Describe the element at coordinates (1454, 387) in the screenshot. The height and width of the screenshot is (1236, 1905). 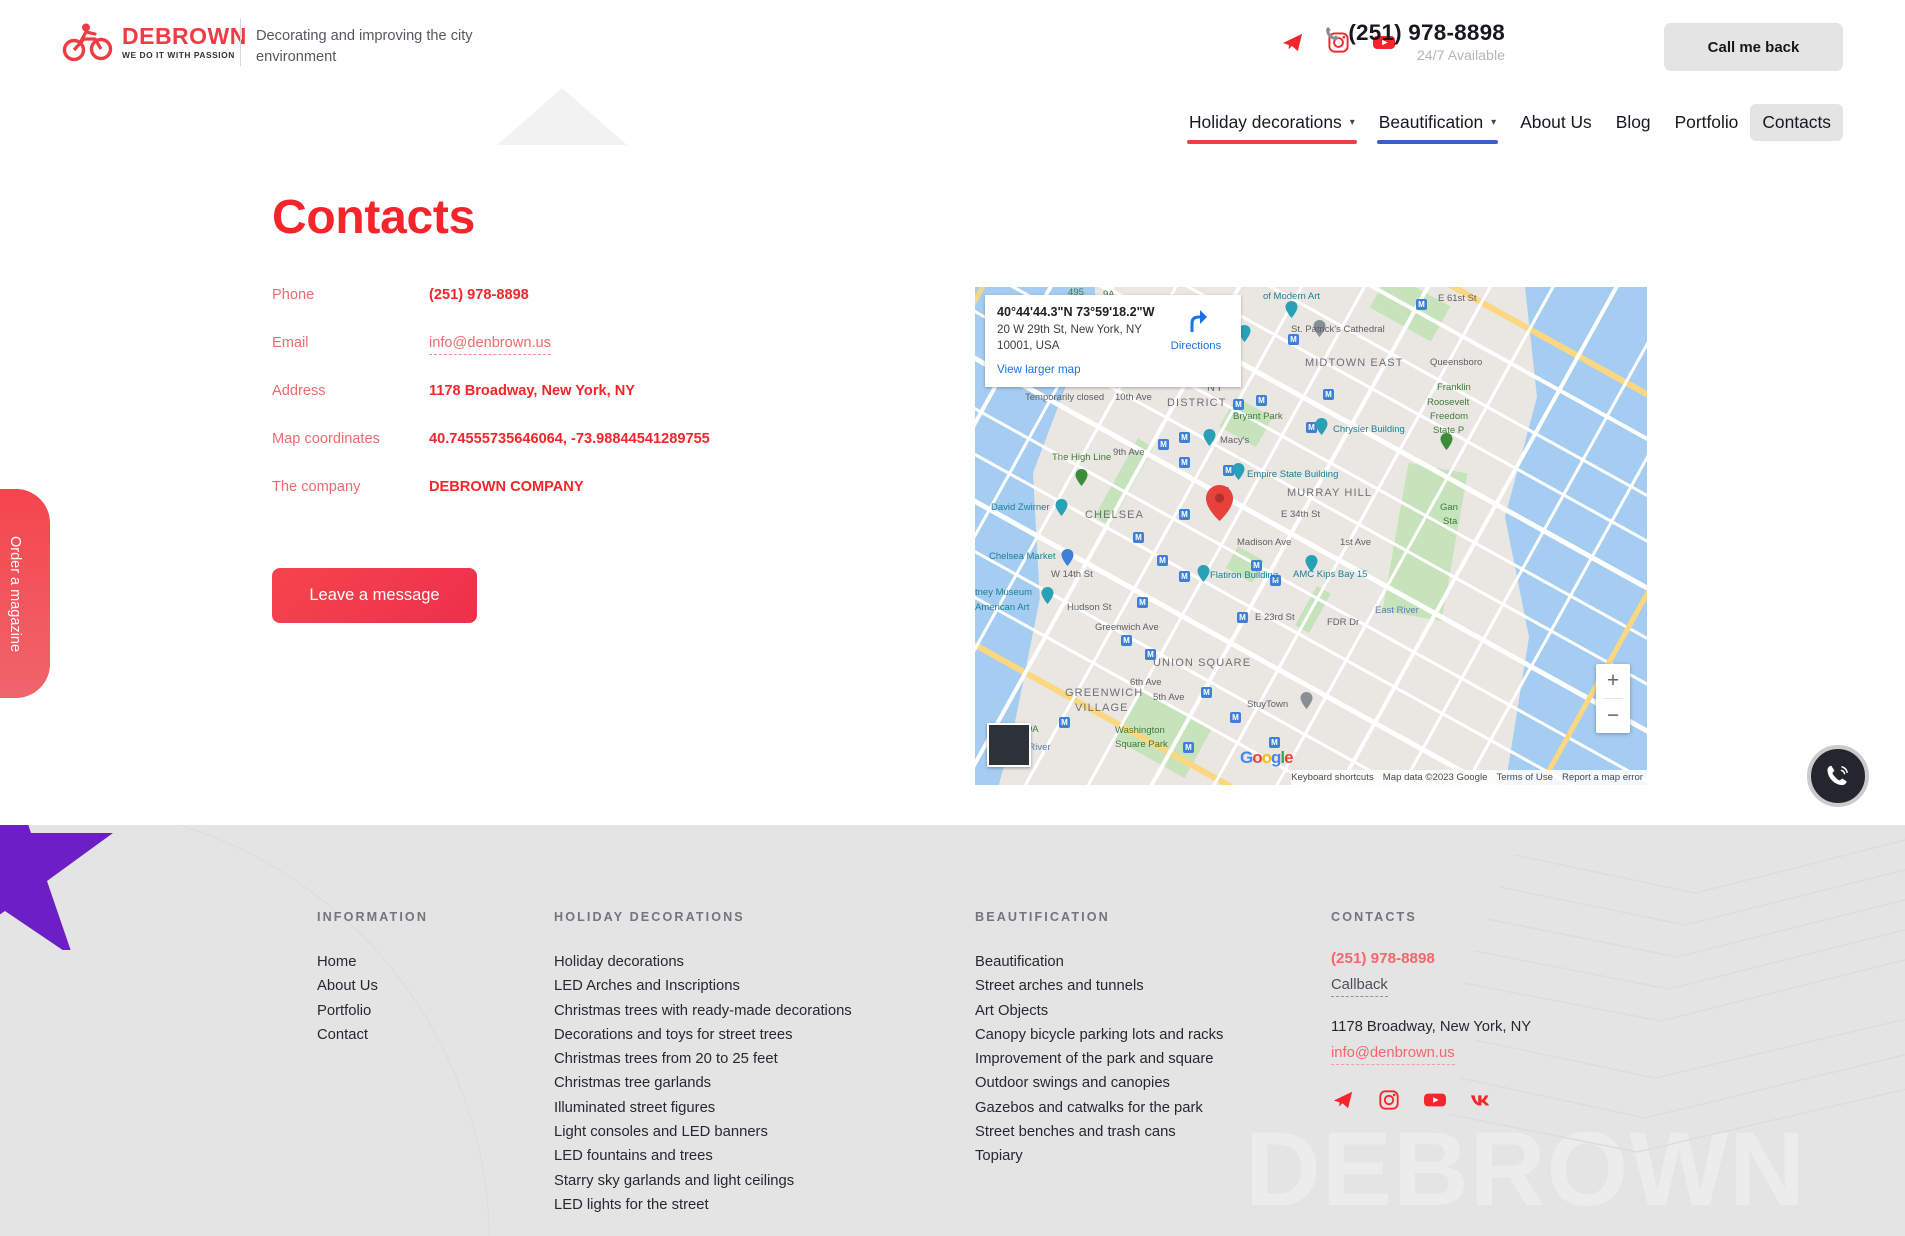
I see `map-label: Franklin` at that location.